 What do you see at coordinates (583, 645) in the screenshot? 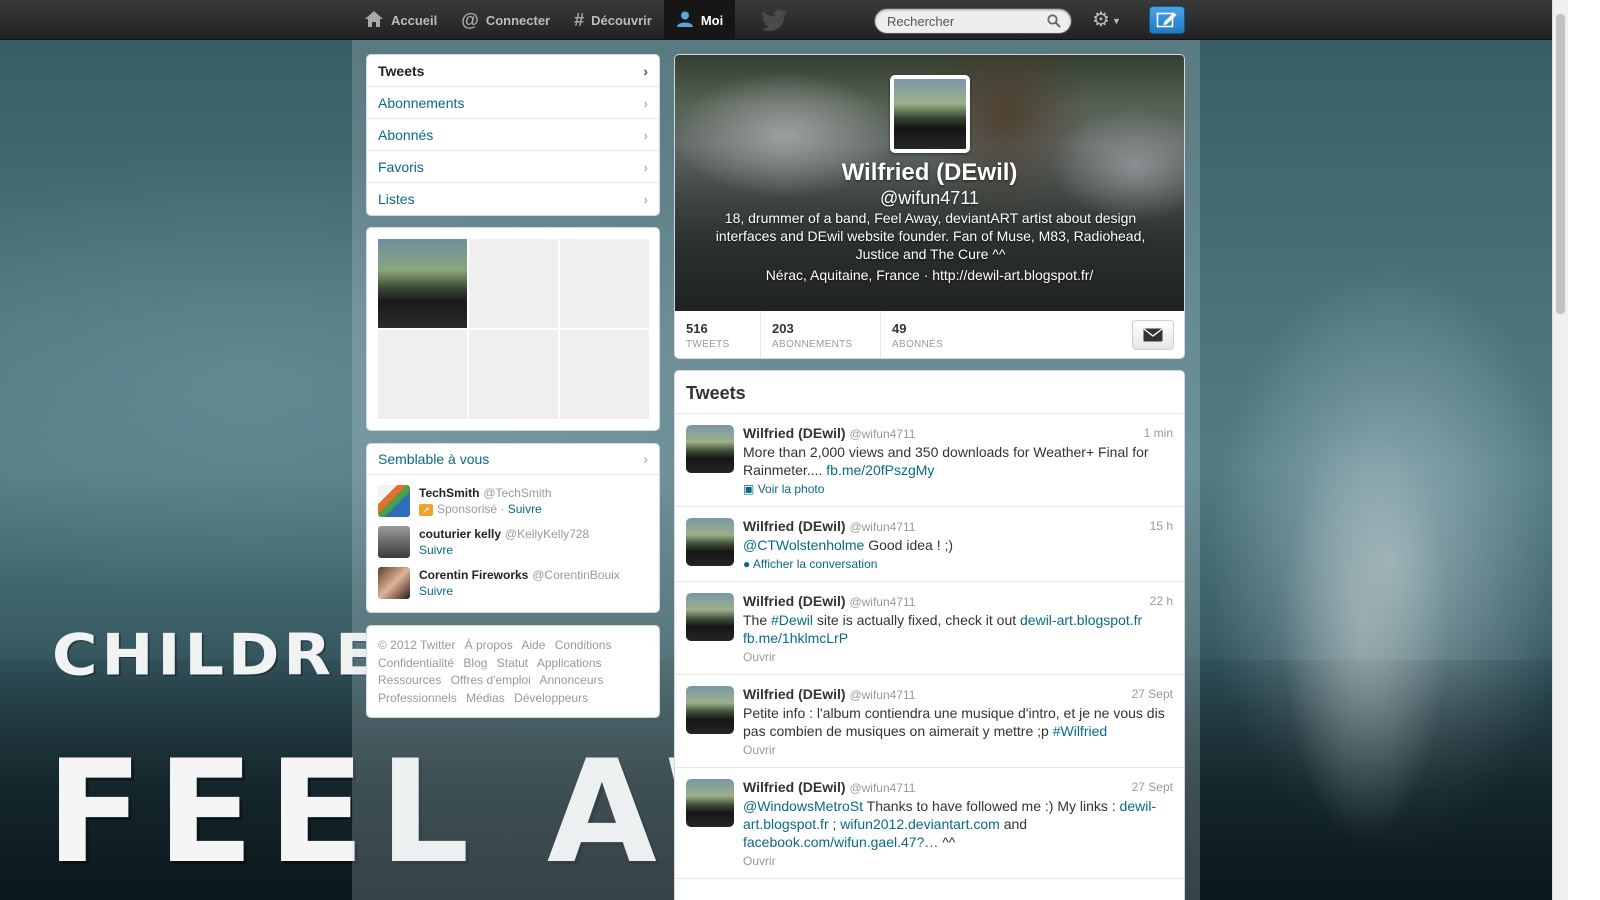
I see `footer-link-terms: Conditions` at bounding box center [583, 645].